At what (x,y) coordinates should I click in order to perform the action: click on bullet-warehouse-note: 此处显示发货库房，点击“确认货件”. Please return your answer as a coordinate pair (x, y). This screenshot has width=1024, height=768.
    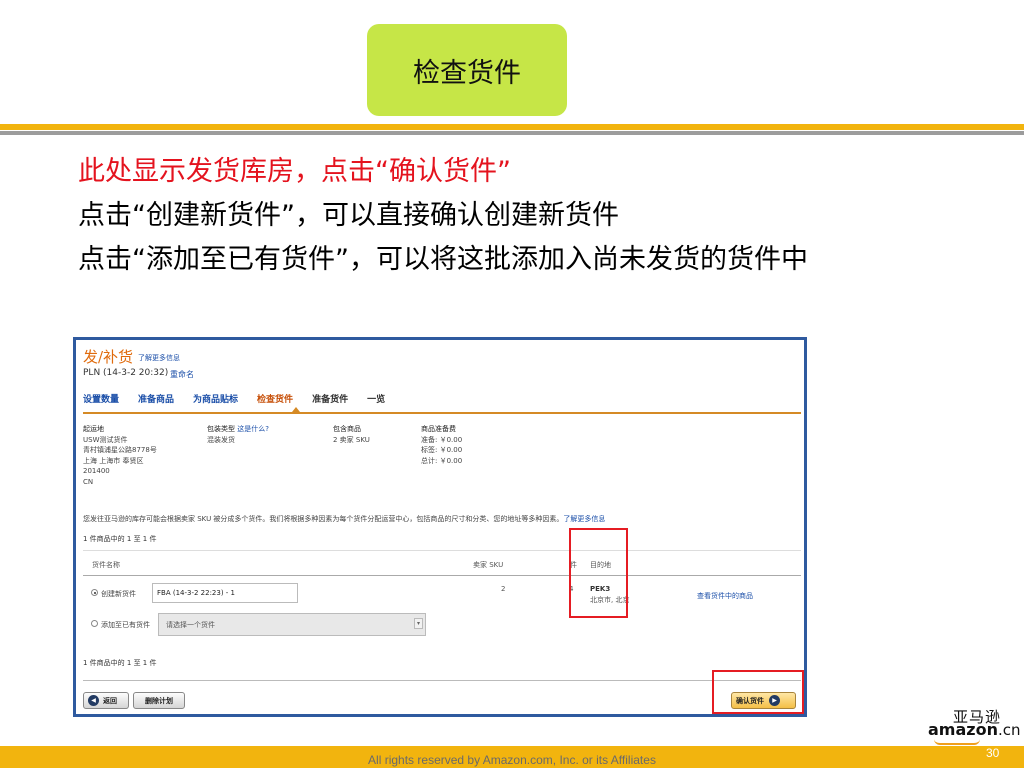
    Looking at the image, I should click on (294, 171).